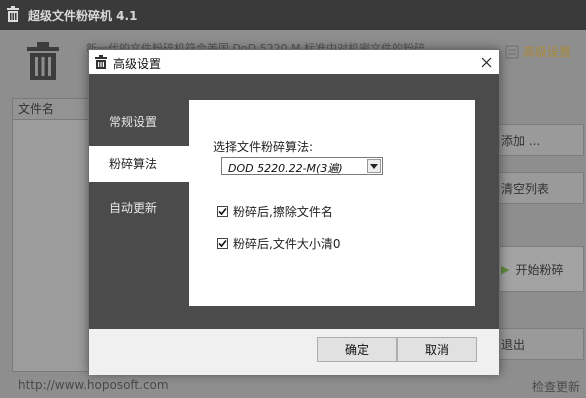 This screenshot has width=586, height=398. Describe the element at coordinates (525, 188) in the screenshot. I see `clear-list-label: 清空列表` at that location.